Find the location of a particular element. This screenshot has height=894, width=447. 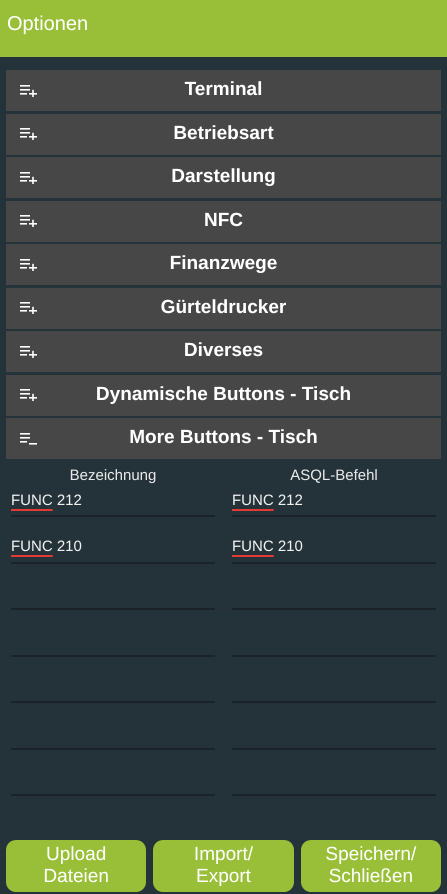

section-header: Dynamische Buttons - Tisch is located at coordinates (223, 395).